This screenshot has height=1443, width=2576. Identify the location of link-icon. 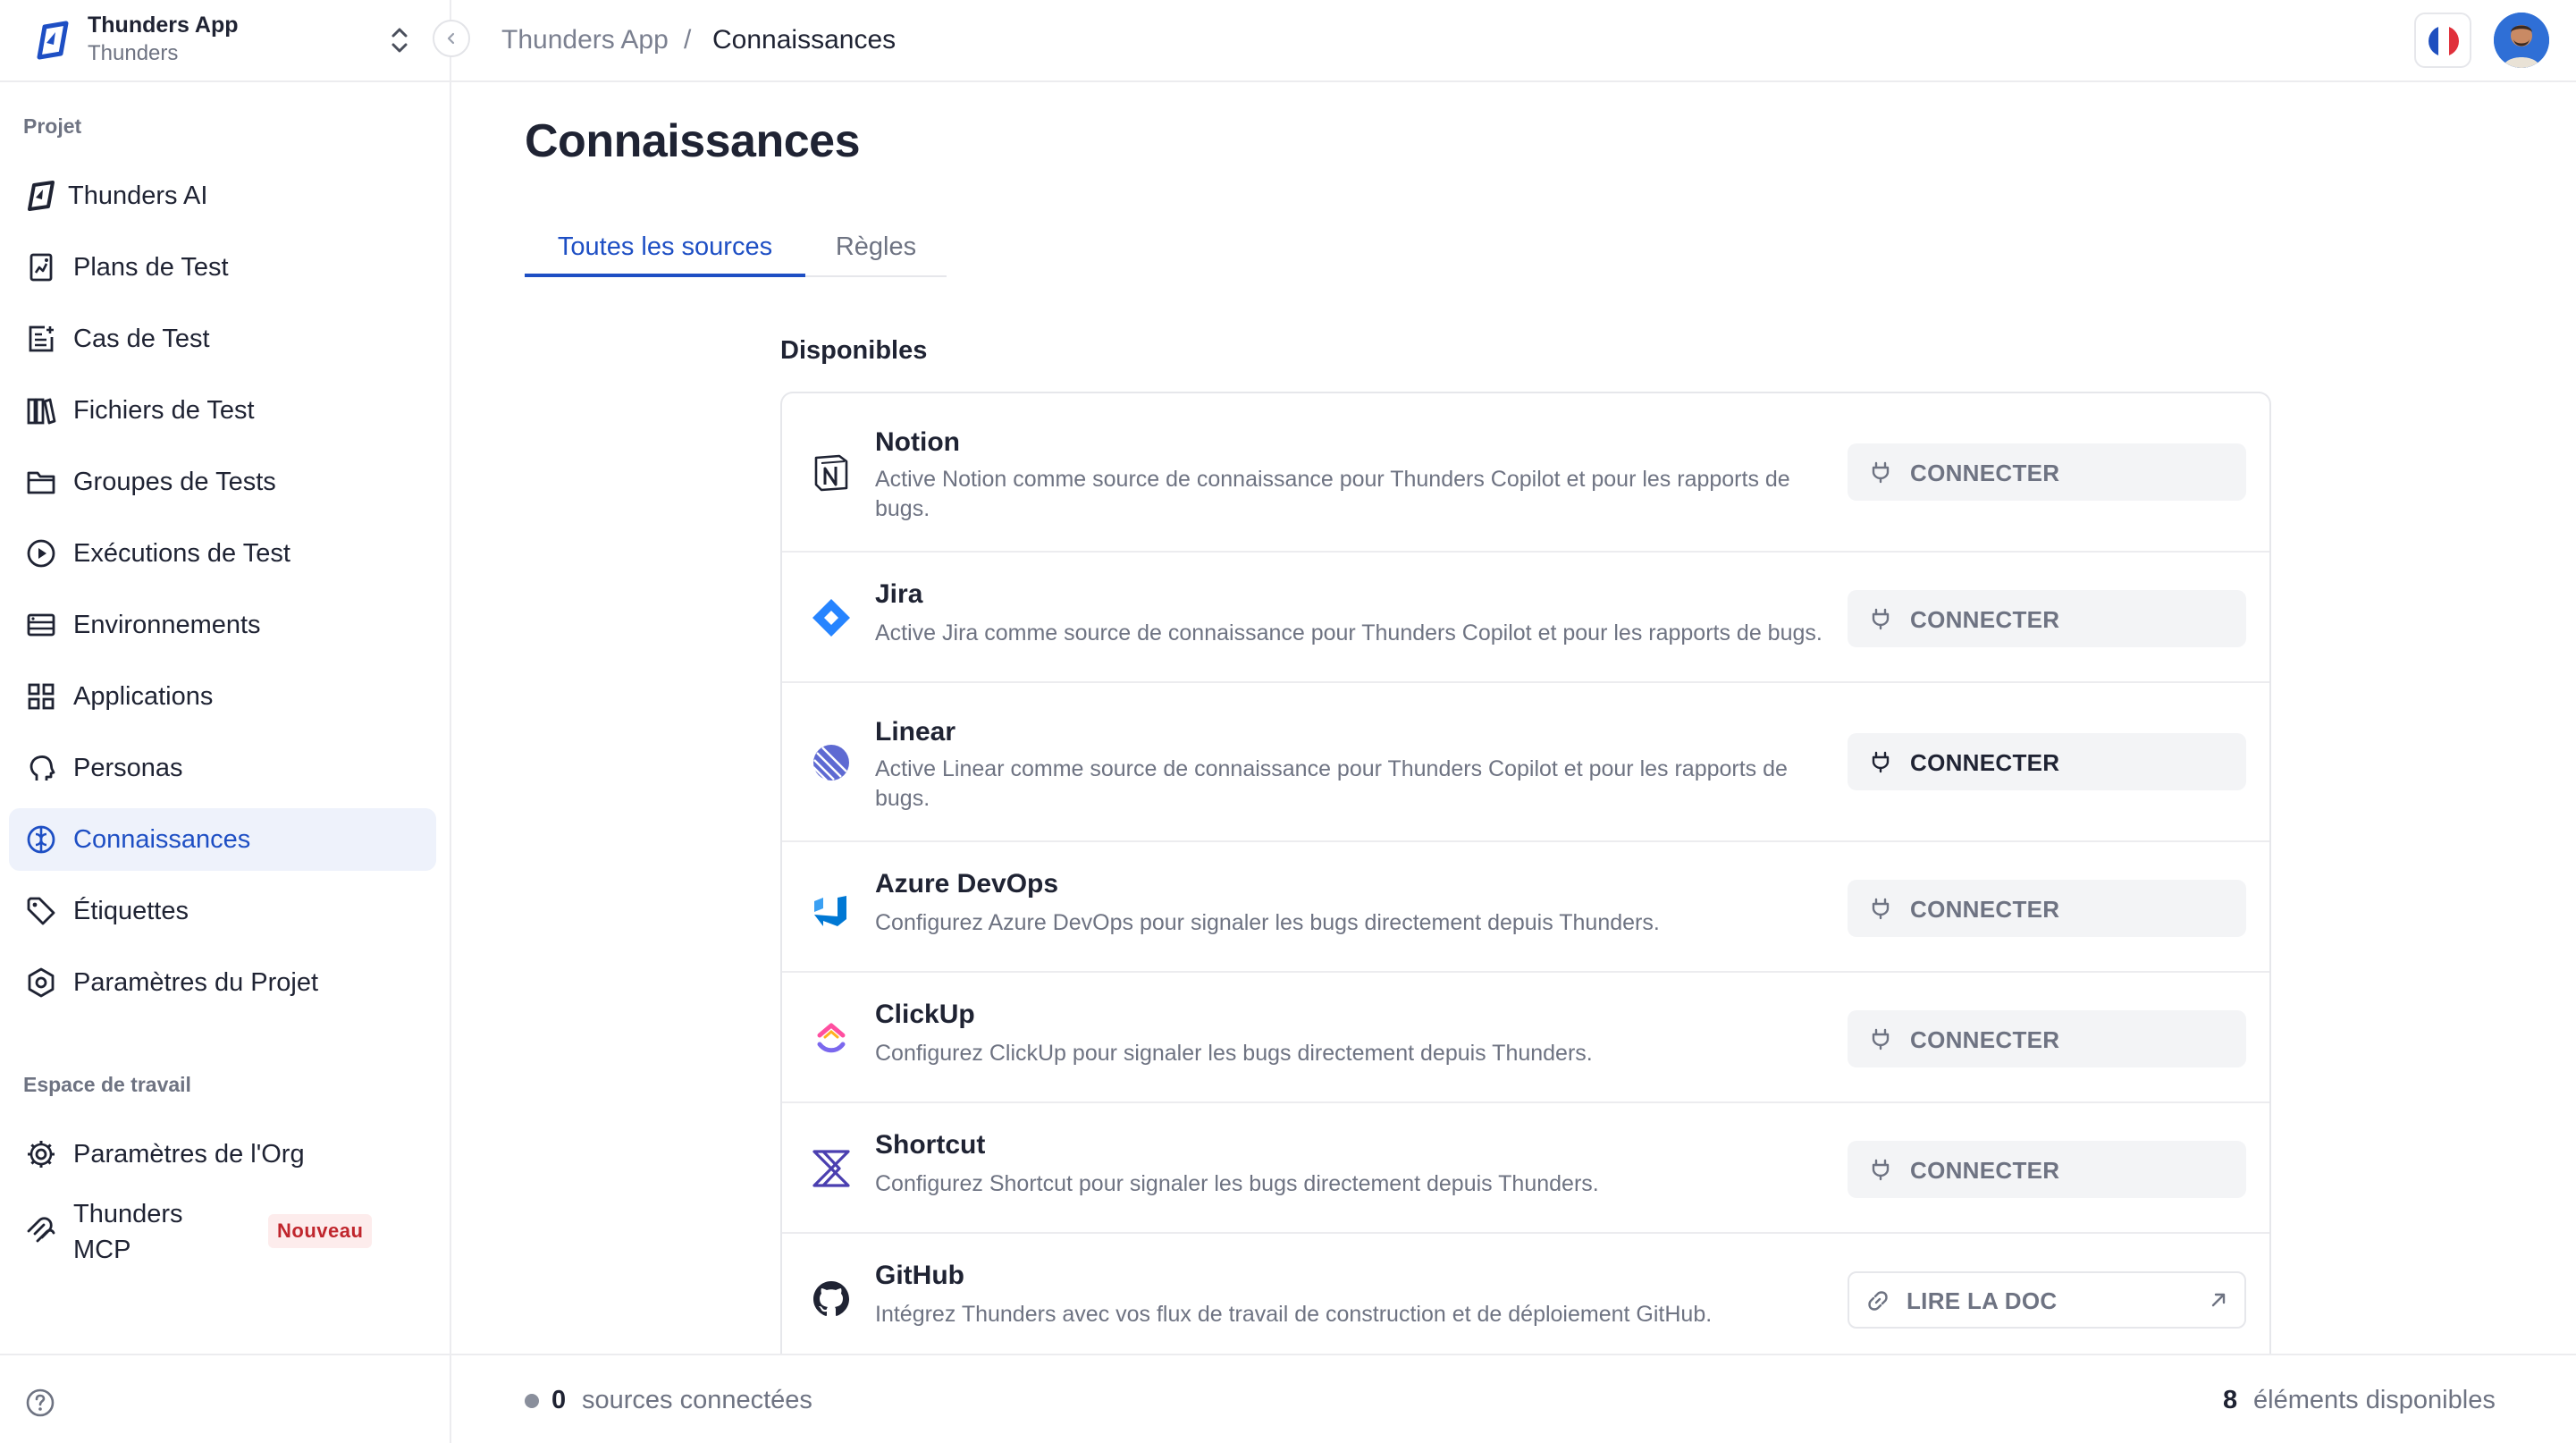
(1878, 1301).